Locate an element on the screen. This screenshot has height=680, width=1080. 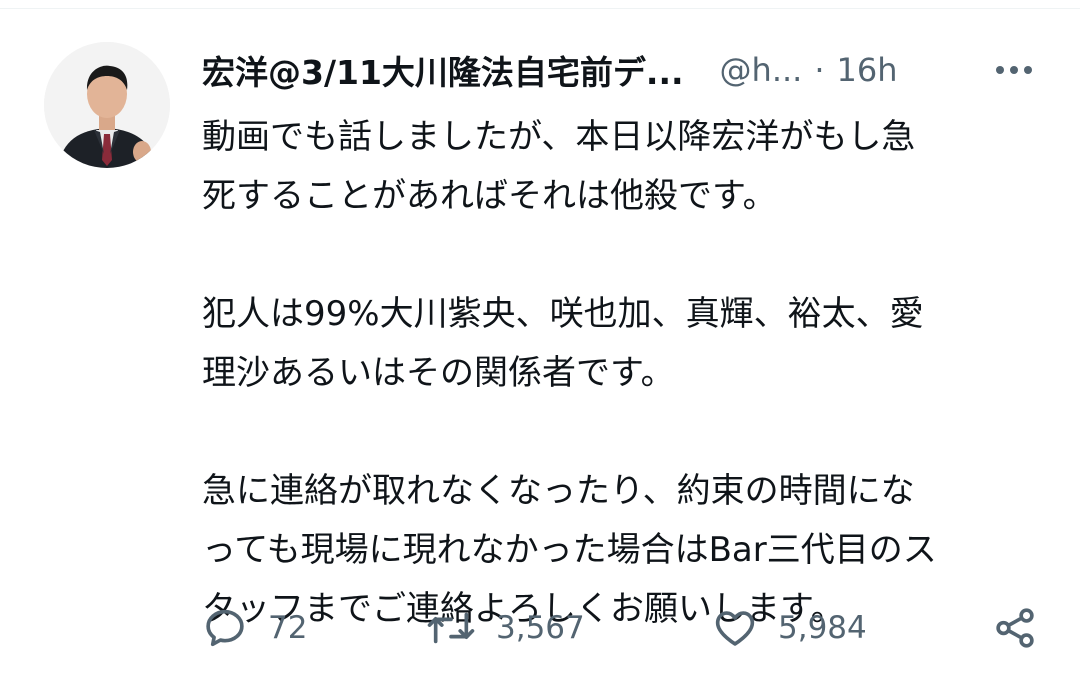
retweet-button: 3,567 is located at coordinates (505, 628).